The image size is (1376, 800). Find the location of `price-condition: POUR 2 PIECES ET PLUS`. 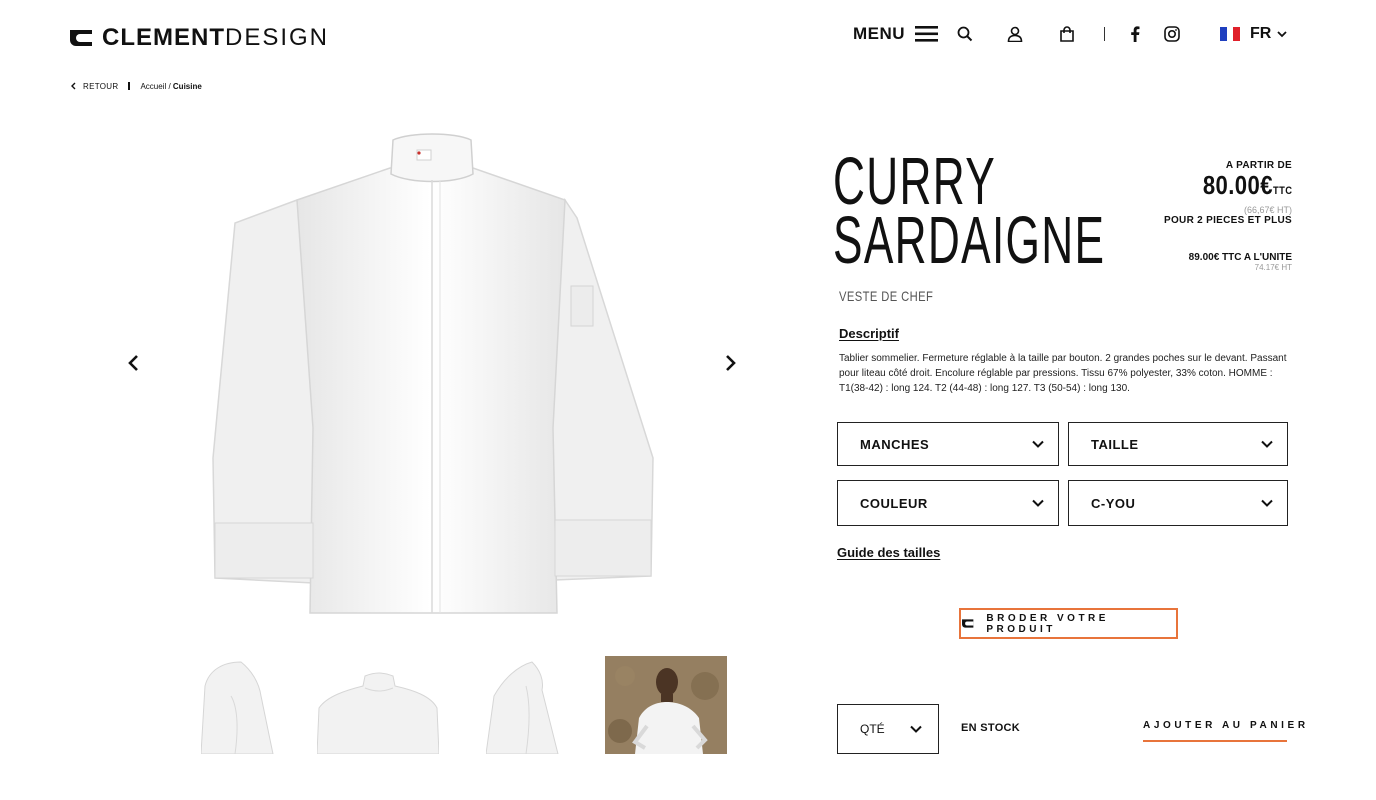

price-condition: POUR 2 PIECES ET PLUS is located at coordinates (1228, 220).